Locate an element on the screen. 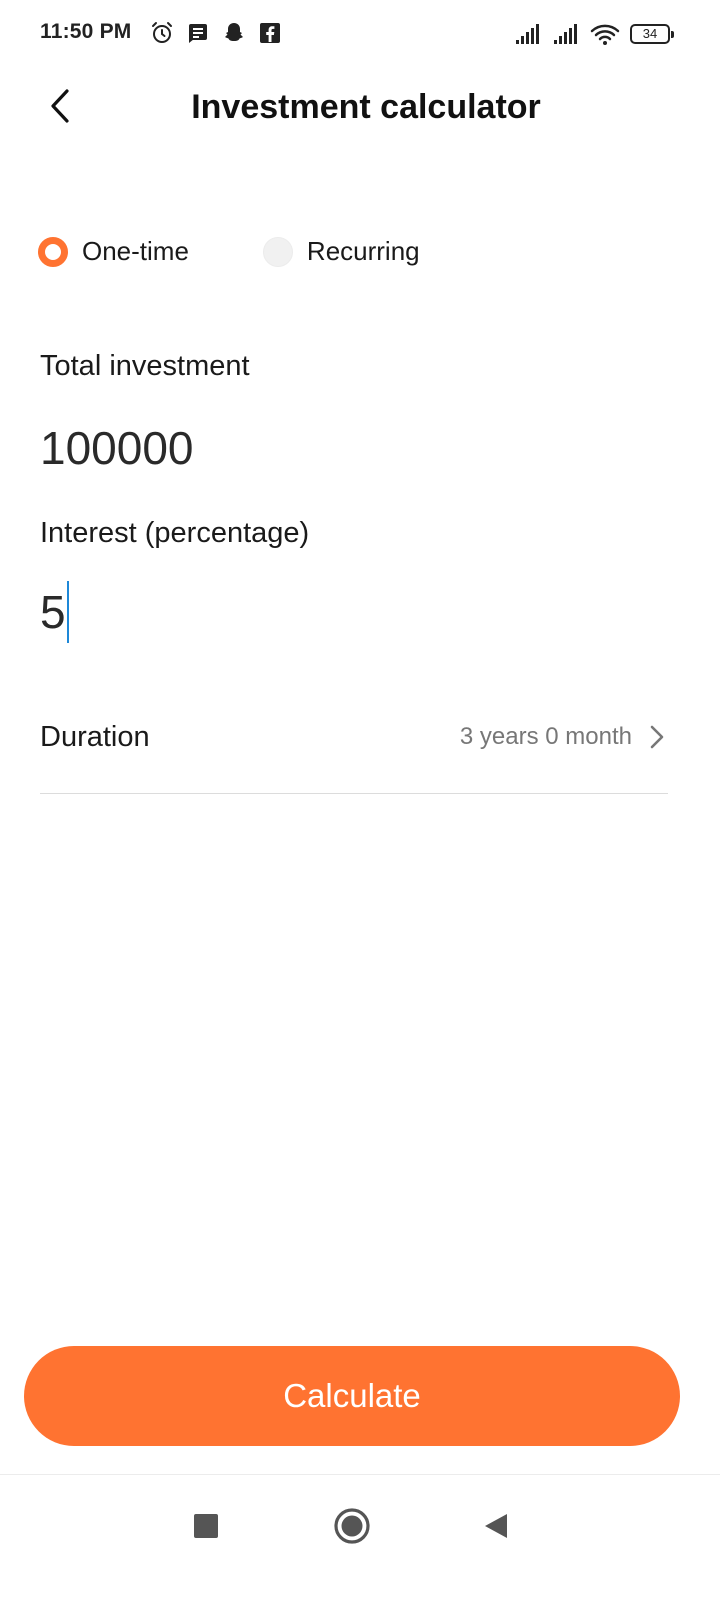  wifi-icon is located at coordinates (605, 34).